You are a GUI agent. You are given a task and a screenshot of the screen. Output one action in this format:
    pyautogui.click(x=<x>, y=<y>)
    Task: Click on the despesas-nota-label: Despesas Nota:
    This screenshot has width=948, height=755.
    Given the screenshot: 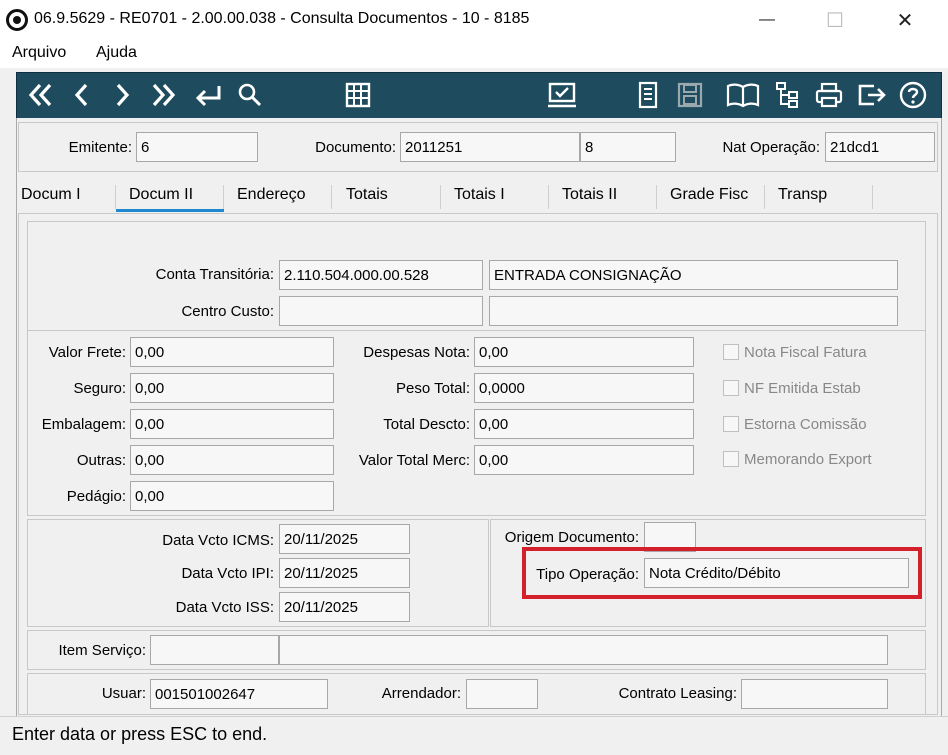 What is the action you would take?
    pyautogui.click(x=416, y=352)
    